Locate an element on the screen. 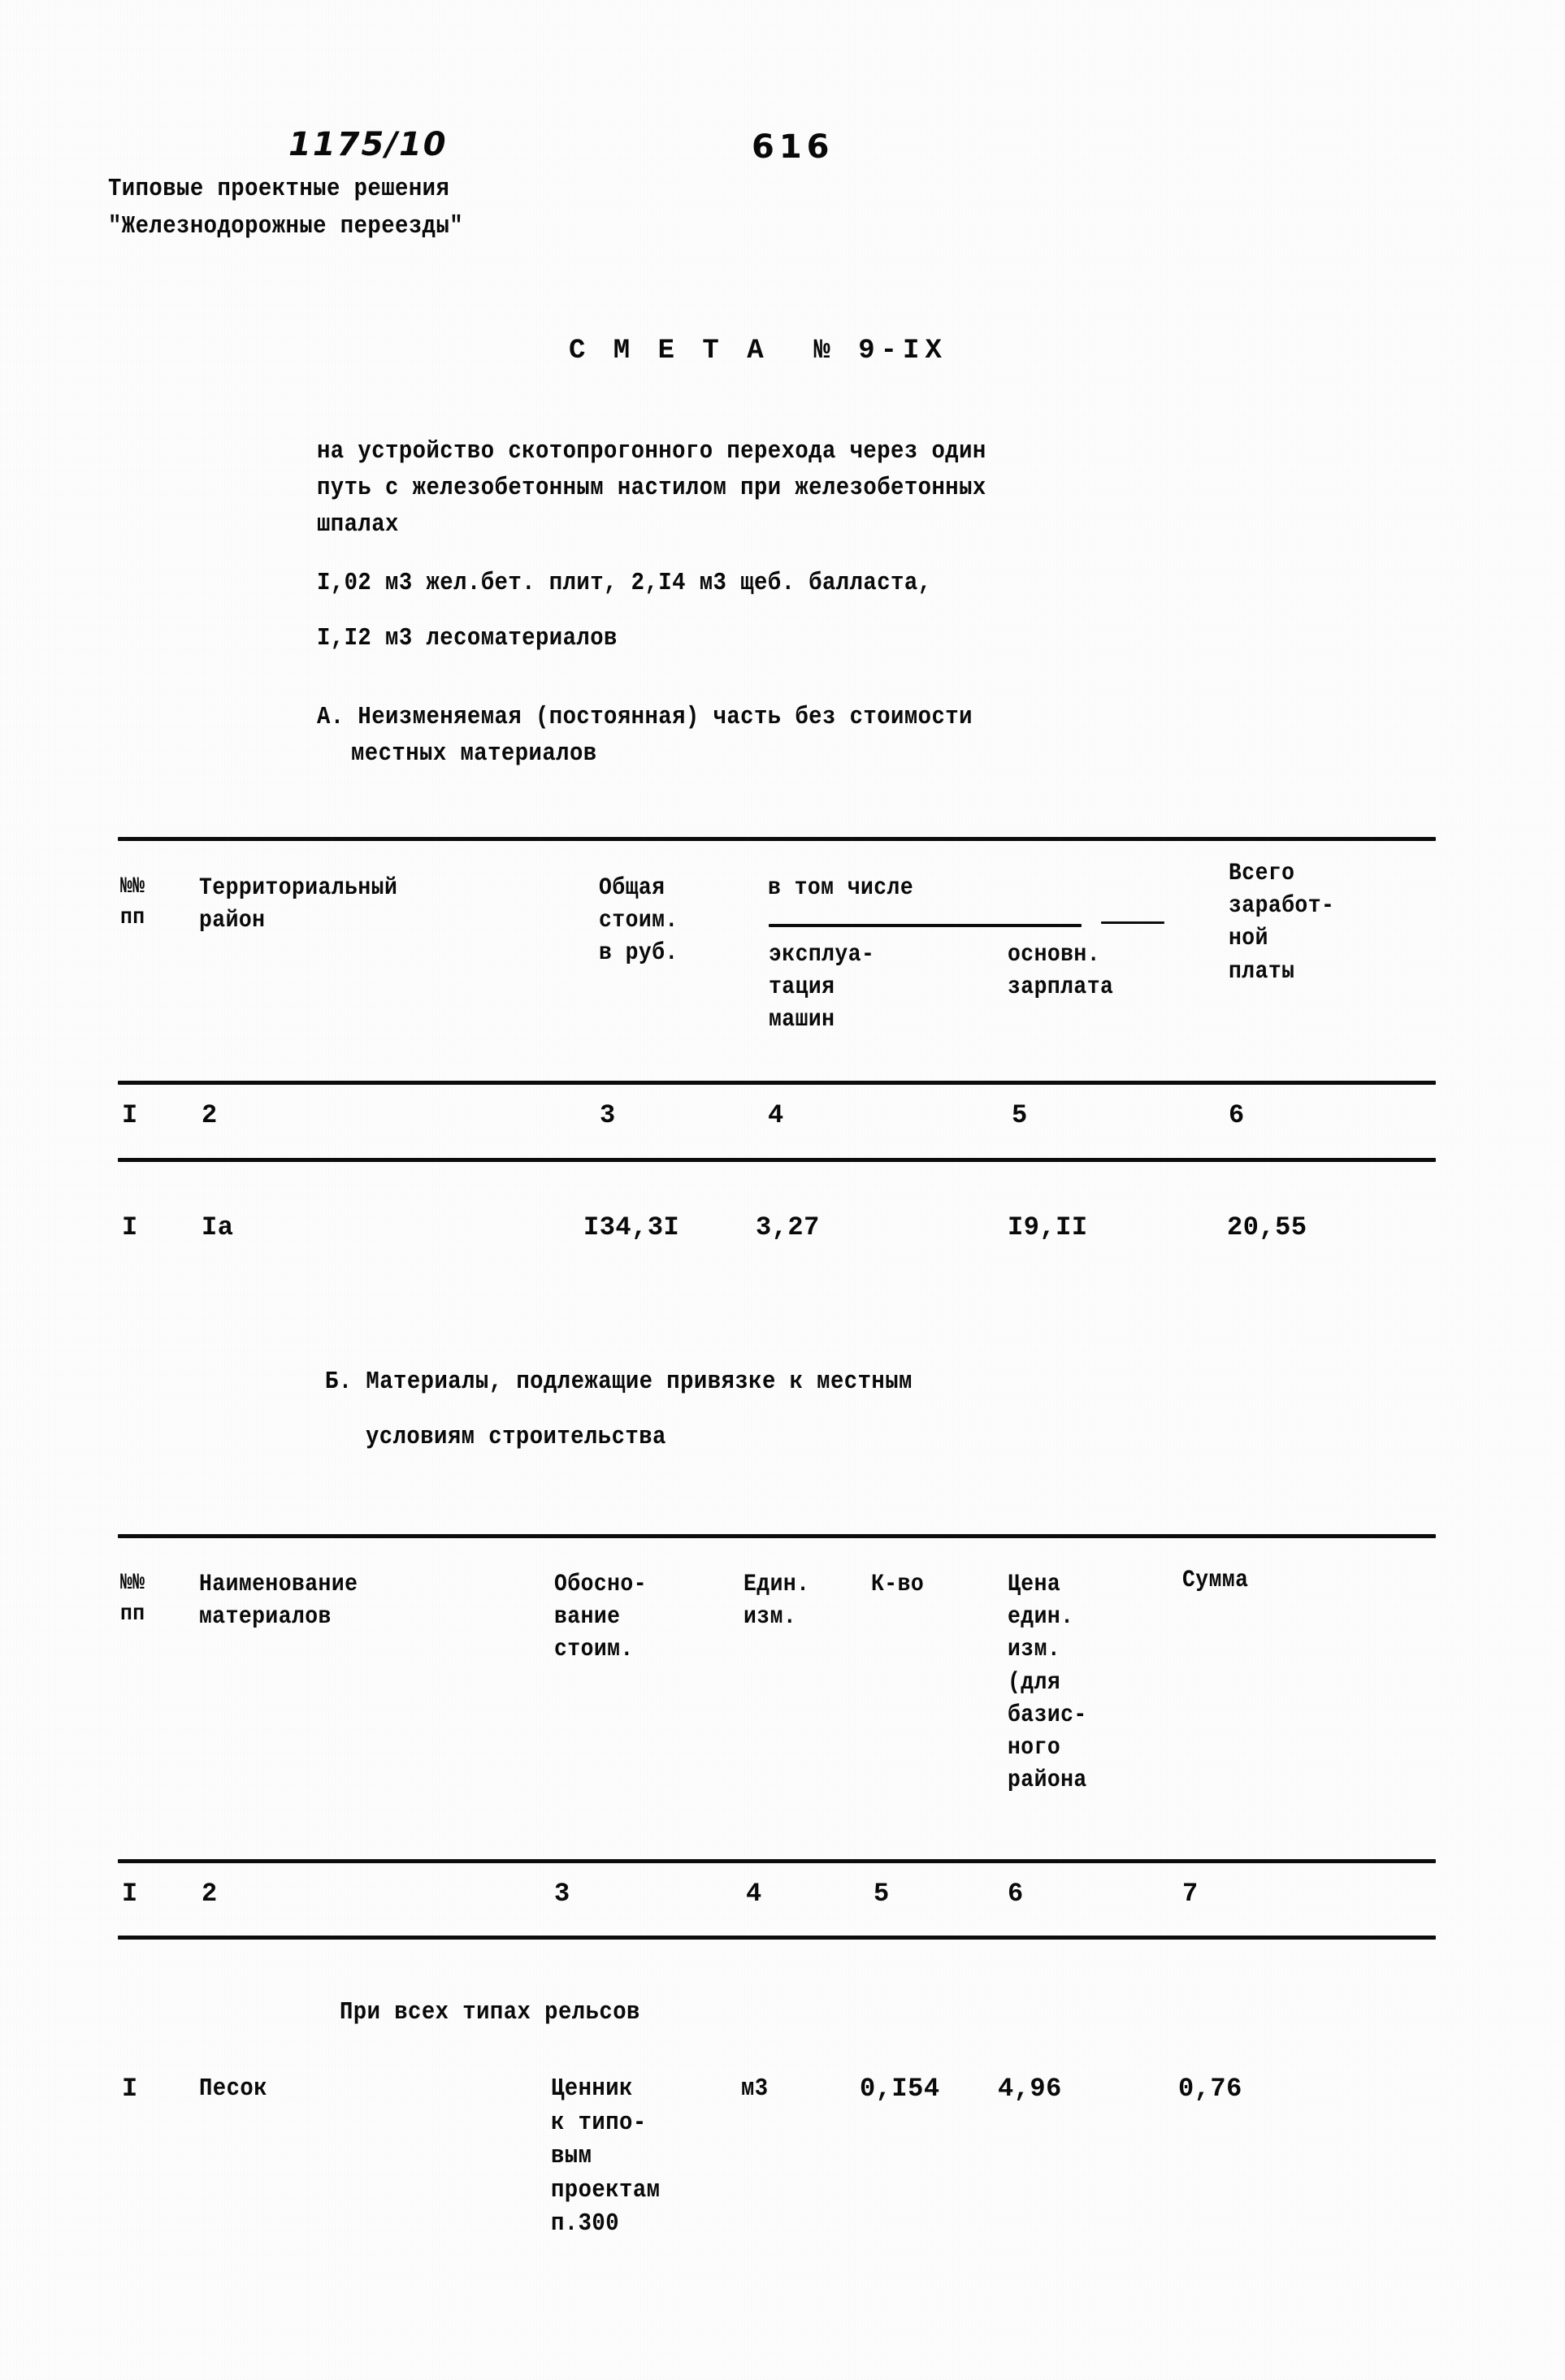  table-a-row-no: I is located at coordinates (130, 1227).